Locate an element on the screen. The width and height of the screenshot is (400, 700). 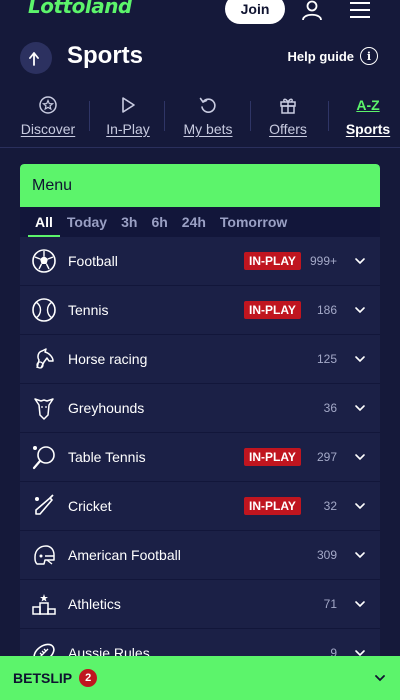
betslip-label: BETSLIP is located at coordinates (43, 678).